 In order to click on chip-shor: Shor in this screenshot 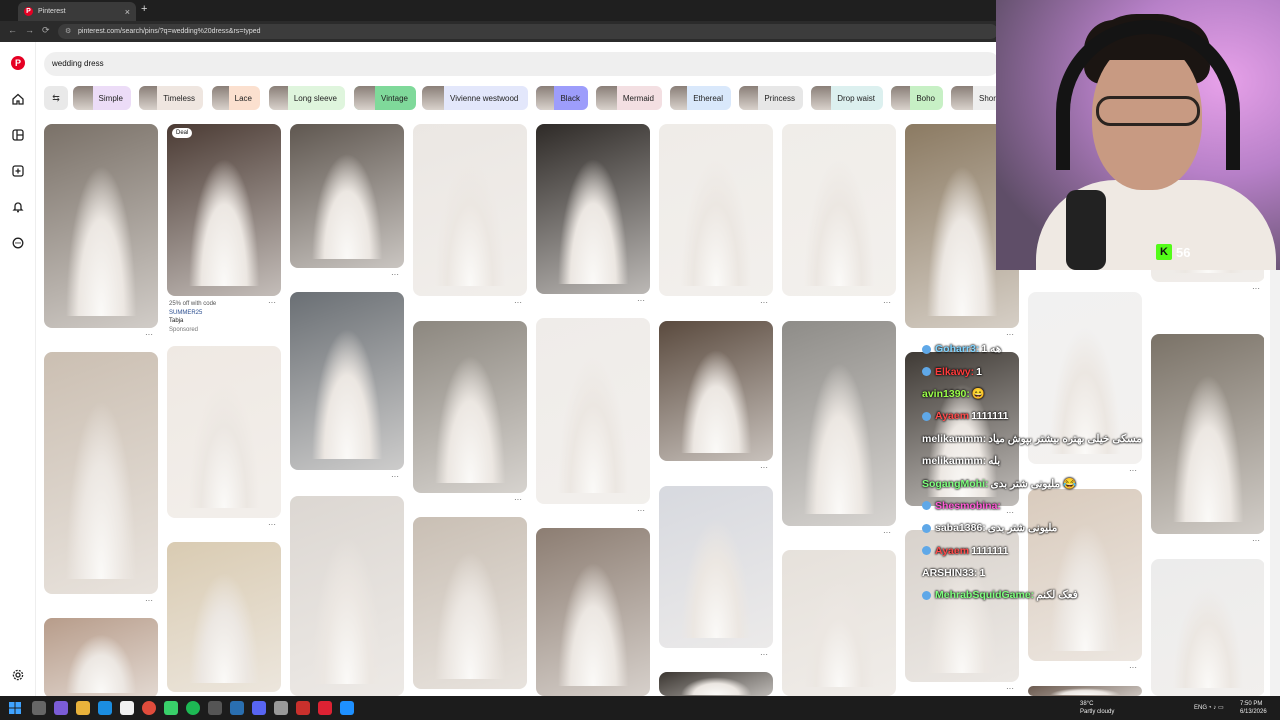, I will do `click(975, 98)`.